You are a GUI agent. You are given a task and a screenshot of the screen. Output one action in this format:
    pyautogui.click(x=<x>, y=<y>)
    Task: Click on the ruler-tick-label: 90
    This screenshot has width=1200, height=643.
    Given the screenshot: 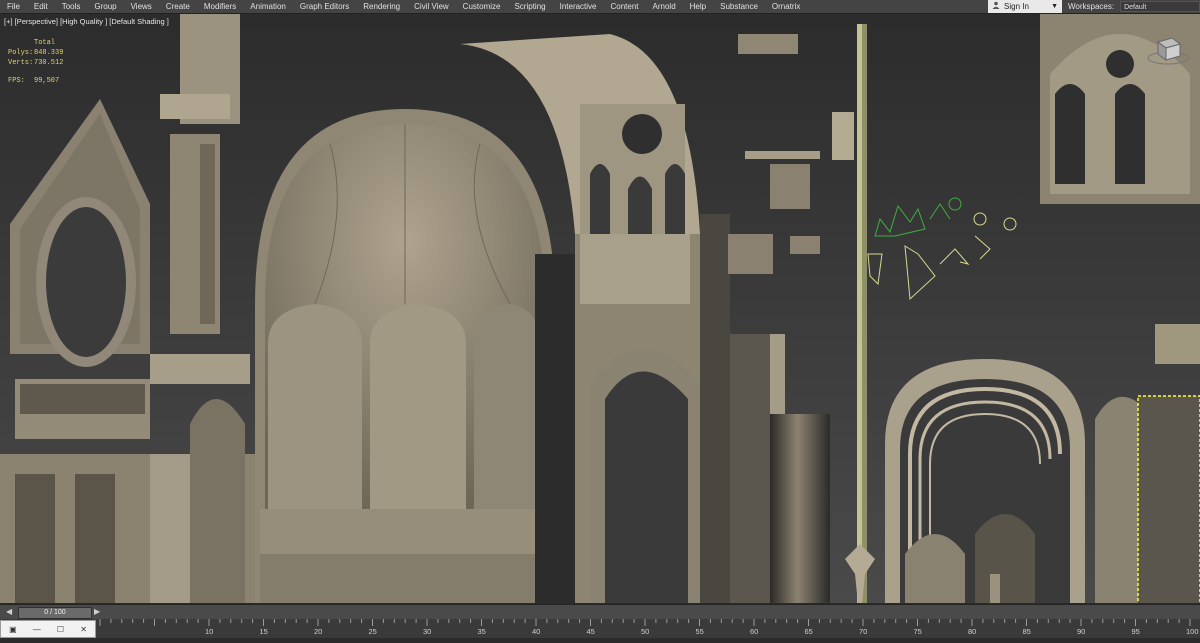 What is the action you would take?
    pyautogui.click(x=1081, y=631)
    